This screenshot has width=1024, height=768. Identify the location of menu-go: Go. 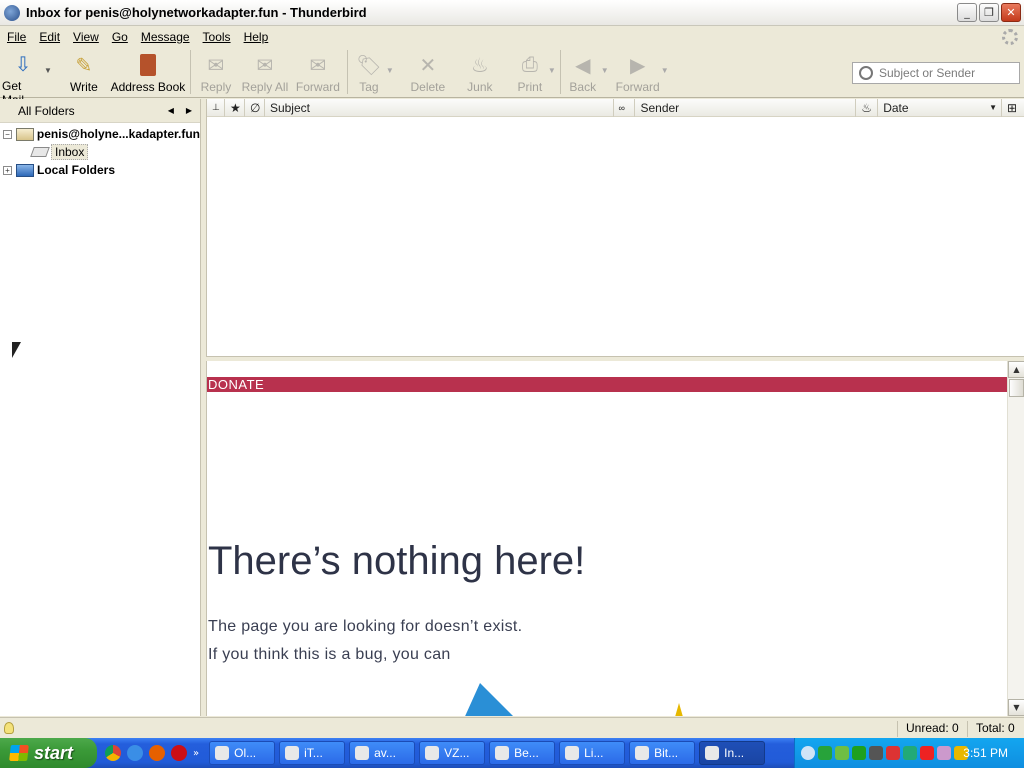
(119, 37).